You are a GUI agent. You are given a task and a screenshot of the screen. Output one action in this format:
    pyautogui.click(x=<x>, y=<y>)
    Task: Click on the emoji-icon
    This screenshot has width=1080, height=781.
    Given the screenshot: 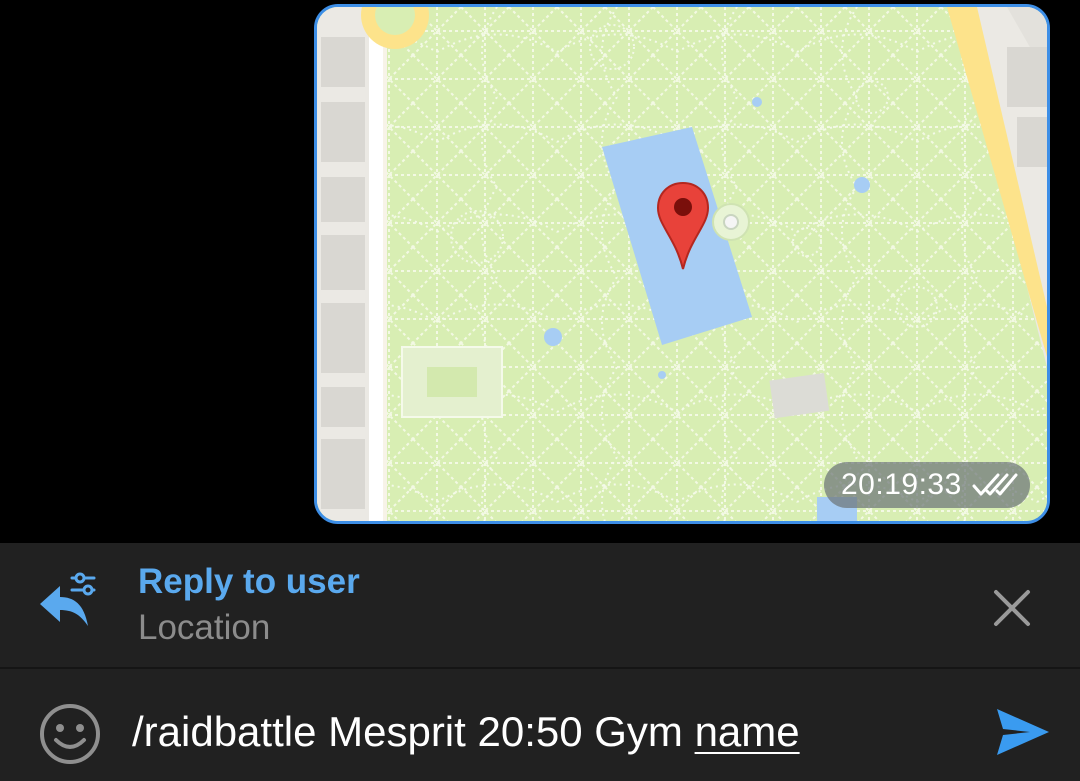 What is the action you would take?
    pyautogui.click(x=70, y=734)
    